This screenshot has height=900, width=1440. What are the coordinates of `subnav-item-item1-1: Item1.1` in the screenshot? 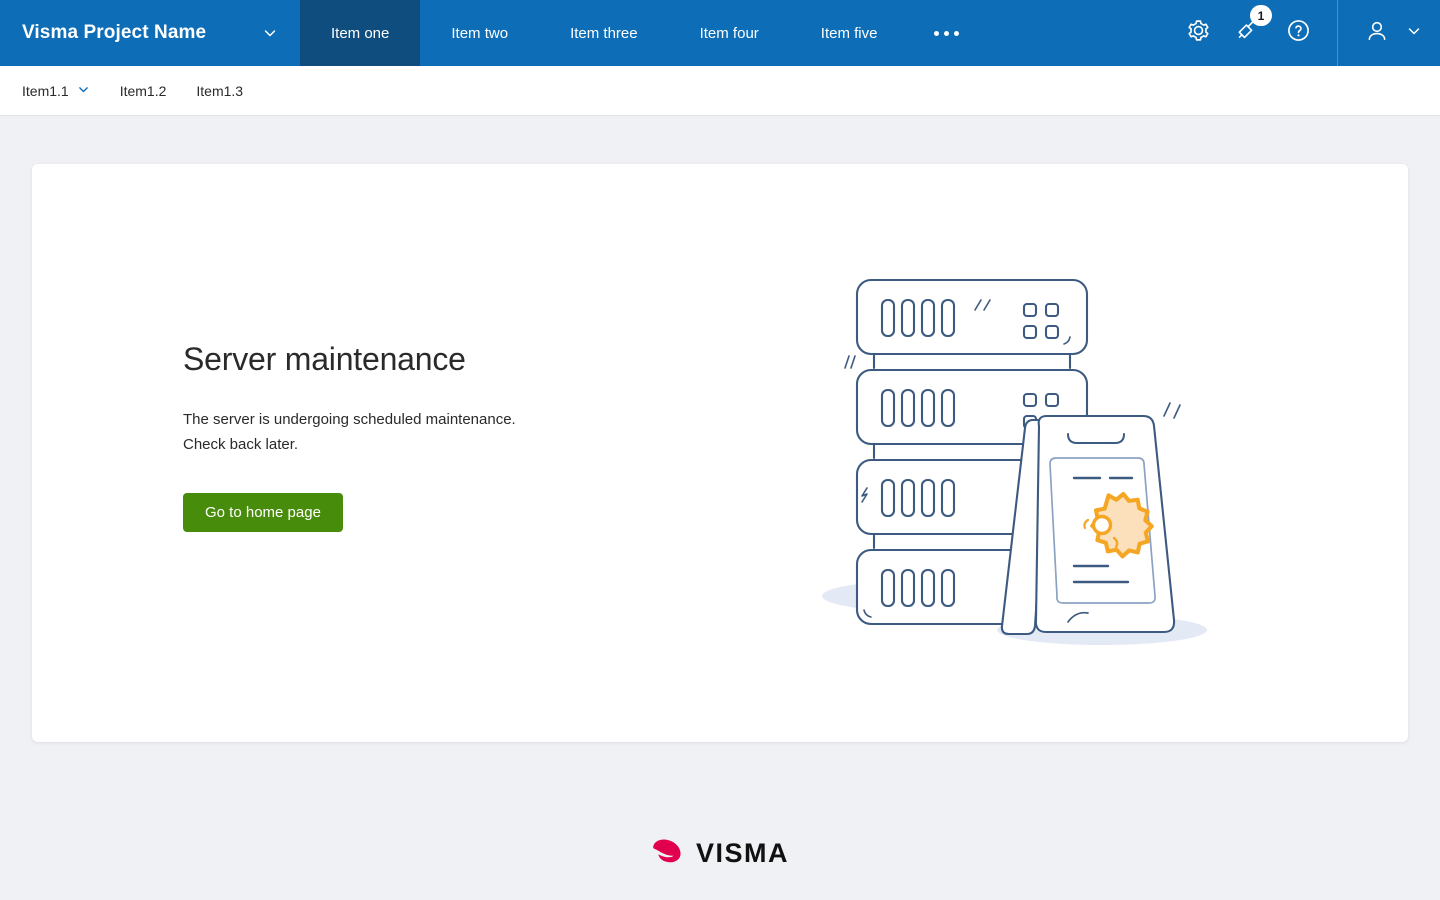 It's located at (56, 91).